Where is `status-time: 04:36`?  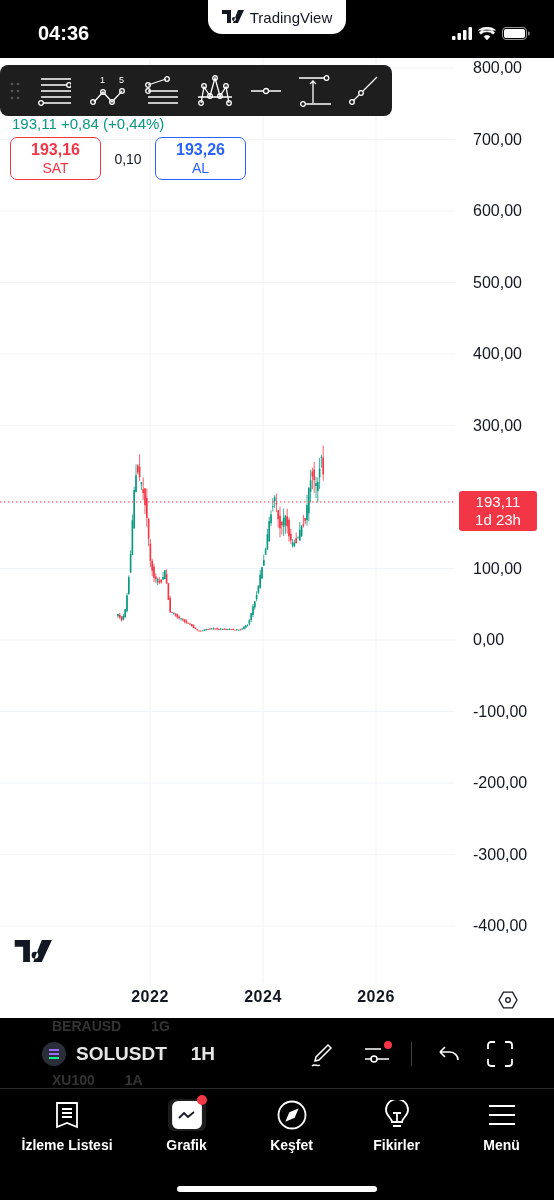 status-time: 04:36 is located at coordinates (64, 33).